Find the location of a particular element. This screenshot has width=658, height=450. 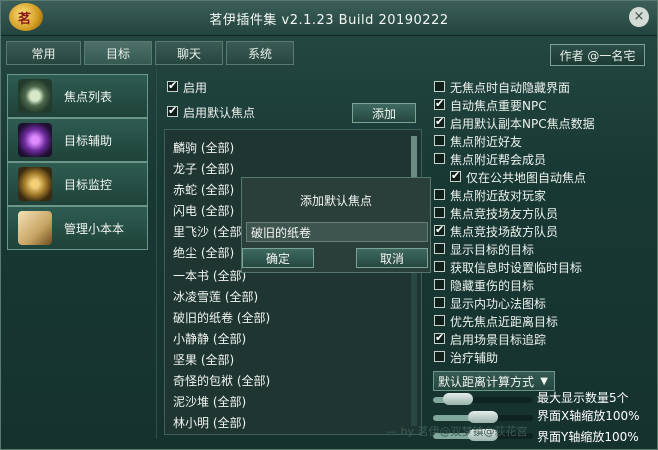

list-item: 绝尘 (全部) is located at coordinates (203, 252).